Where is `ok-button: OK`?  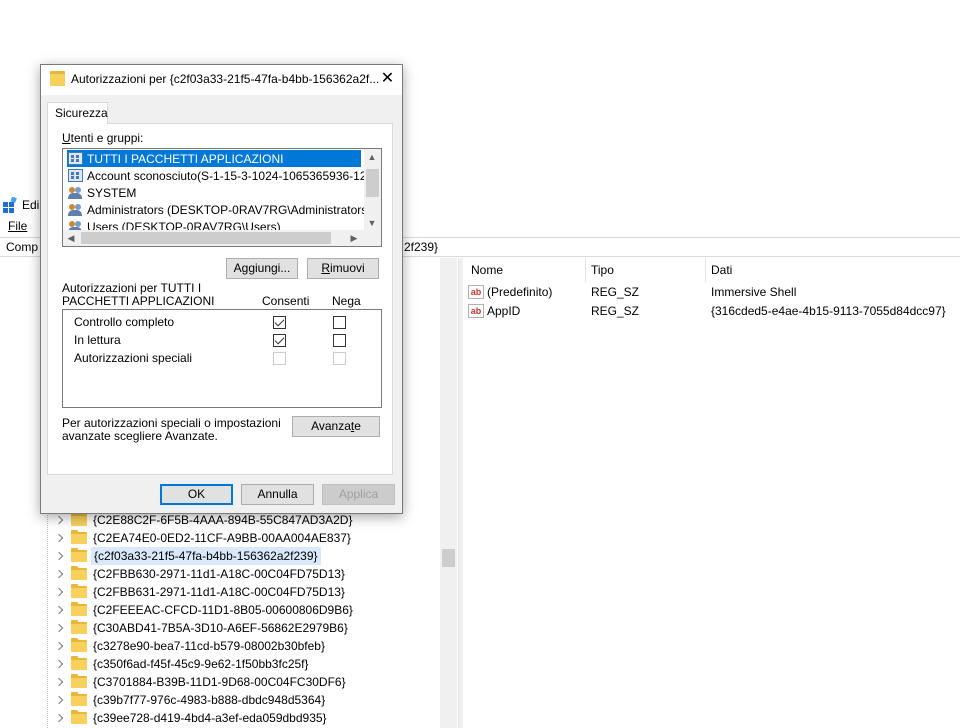
ok-button: OK is located at coordinates (196, 494).